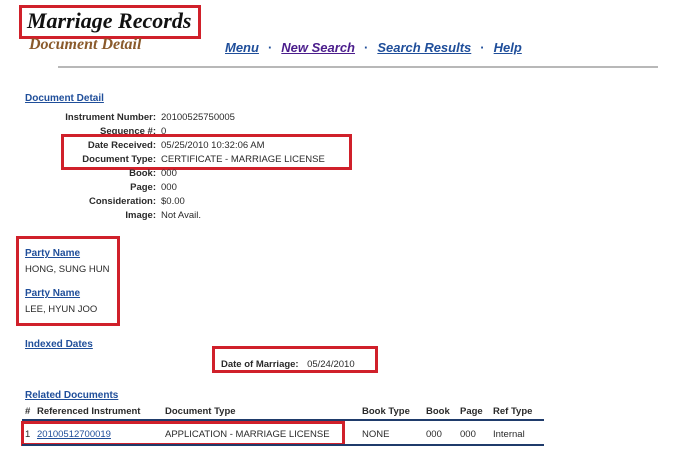  What do you see at coordinates (169, 173) in the screenshot?
I see `book-value: 000` at bounding box center [169, 173].